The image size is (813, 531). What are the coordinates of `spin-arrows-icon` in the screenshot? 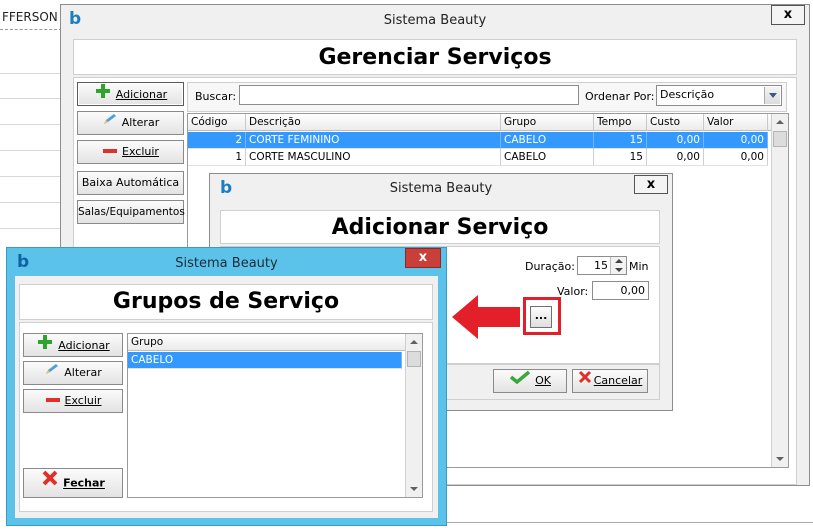 It's located at (618, 265).